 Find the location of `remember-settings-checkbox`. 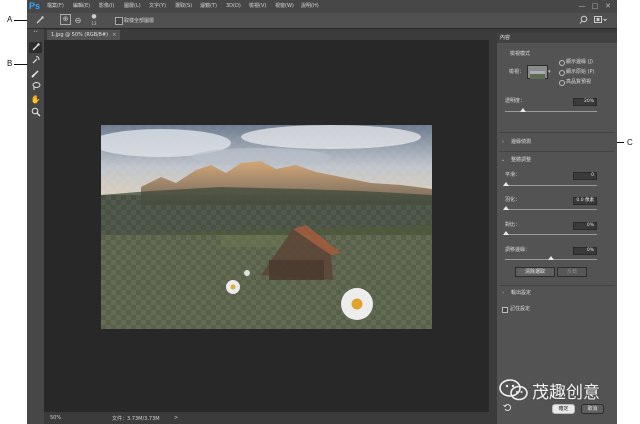

remember-settings-checkbox is located at coordinates (505, 310).